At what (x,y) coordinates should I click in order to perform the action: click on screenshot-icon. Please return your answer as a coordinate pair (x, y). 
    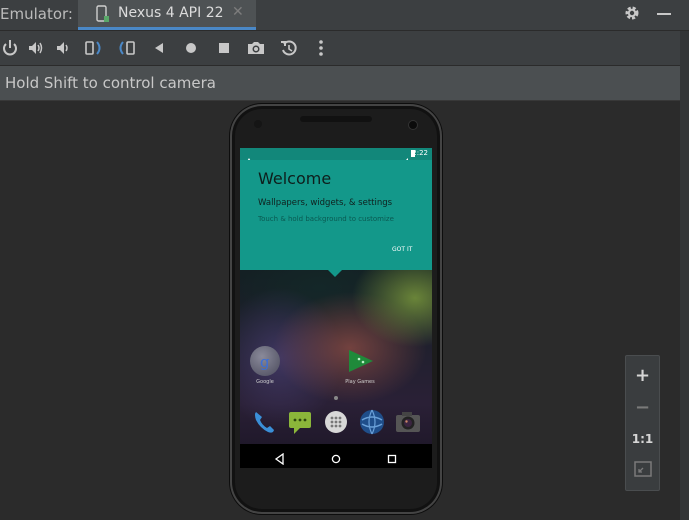
    Looking at the image, I should click on (256, 48).